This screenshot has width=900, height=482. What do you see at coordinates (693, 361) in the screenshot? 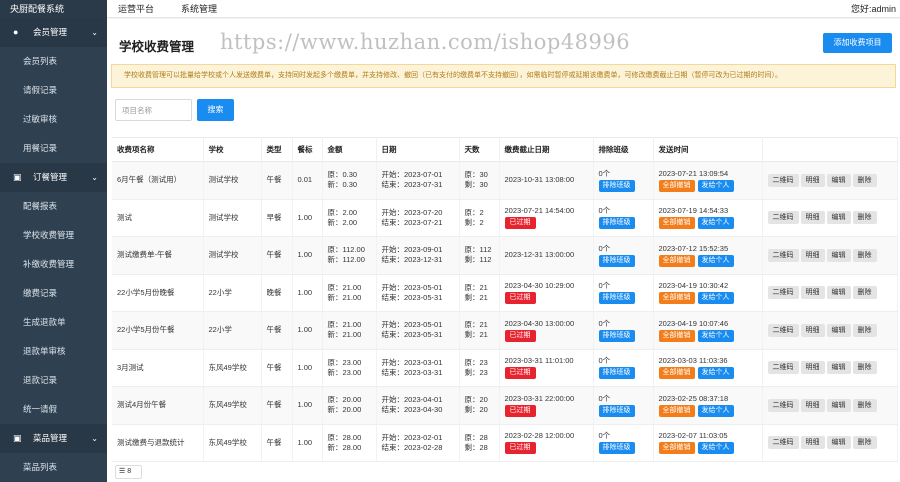
I see `send-time-value: 2023-03-03 11:03:36` at bounding box center [693, 361].